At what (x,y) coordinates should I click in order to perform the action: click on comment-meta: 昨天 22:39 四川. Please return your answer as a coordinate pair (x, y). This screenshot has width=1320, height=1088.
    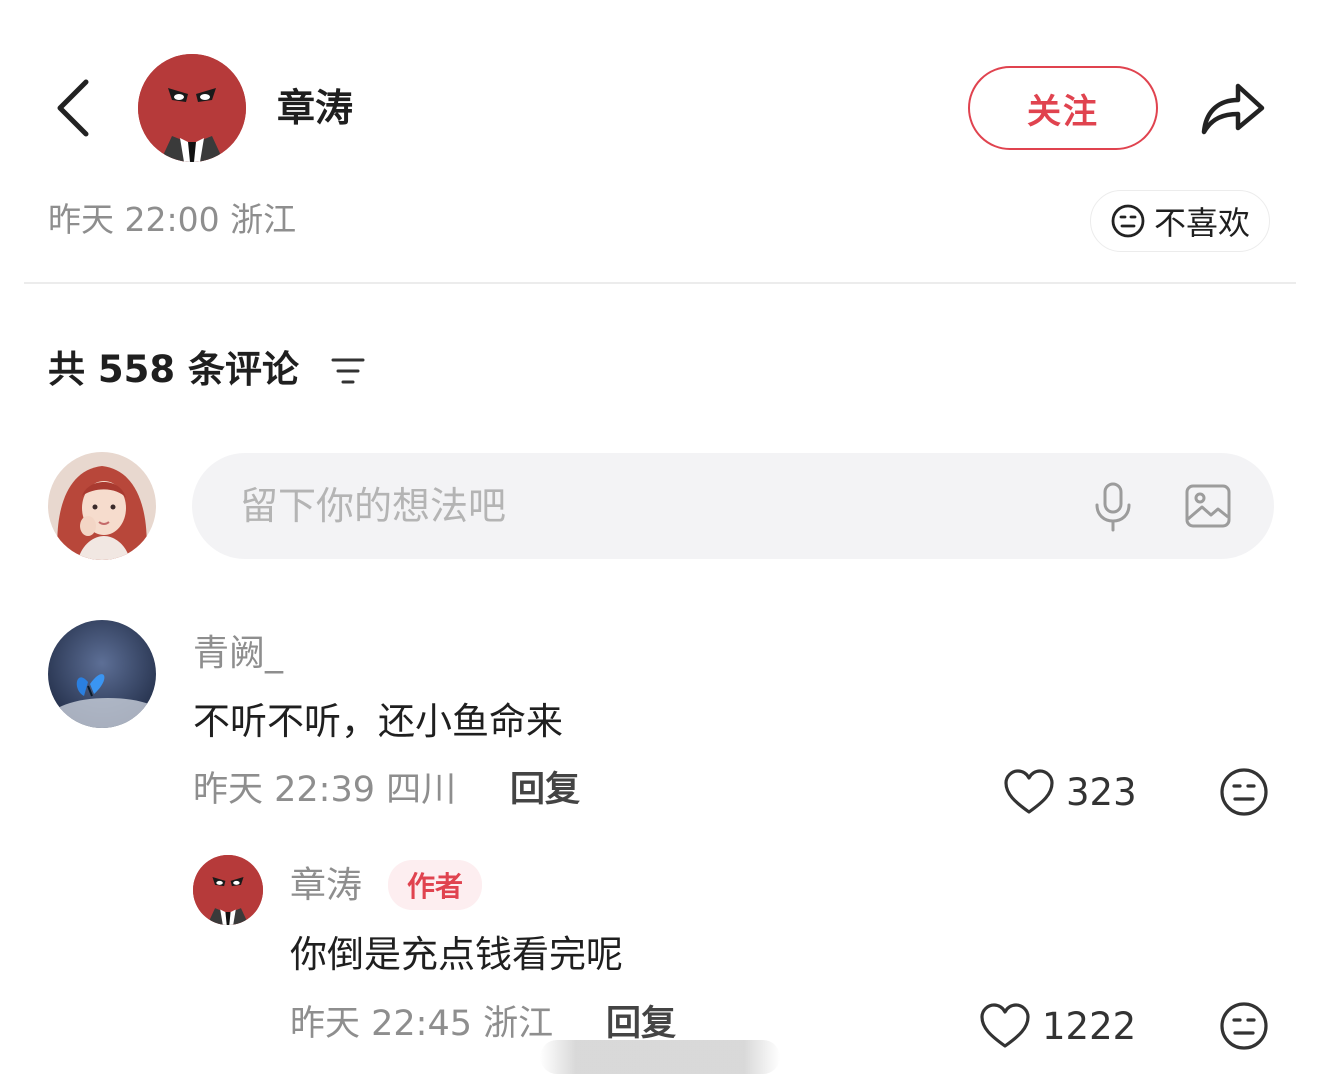
    Looking at the image, I should click on (324, 790).